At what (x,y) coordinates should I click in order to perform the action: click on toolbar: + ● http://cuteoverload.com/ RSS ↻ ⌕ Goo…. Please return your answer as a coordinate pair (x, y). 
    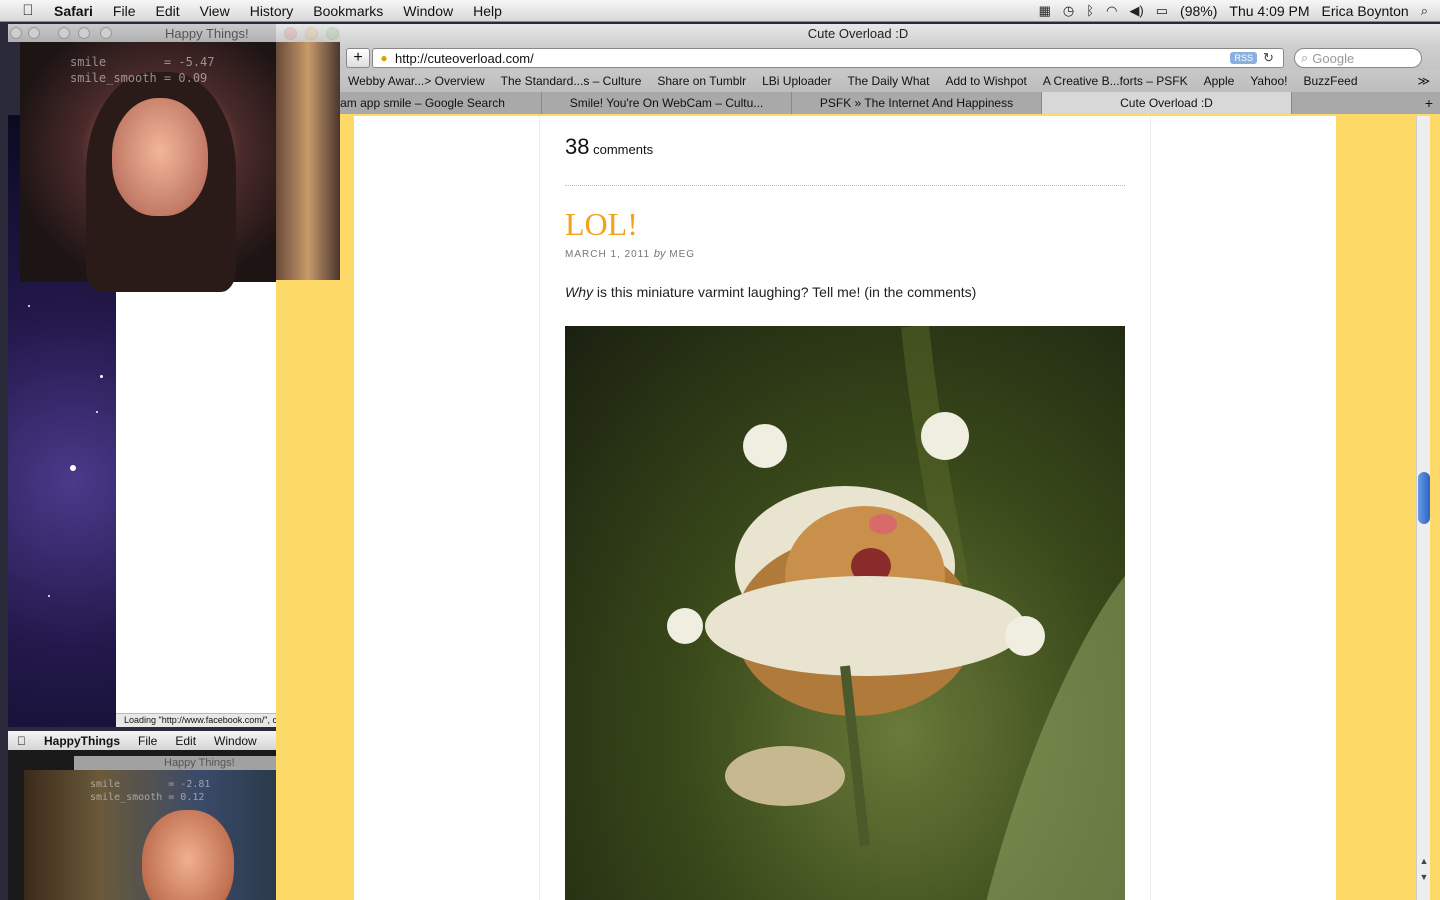
    Looking at the image, I should click on (858, 58).